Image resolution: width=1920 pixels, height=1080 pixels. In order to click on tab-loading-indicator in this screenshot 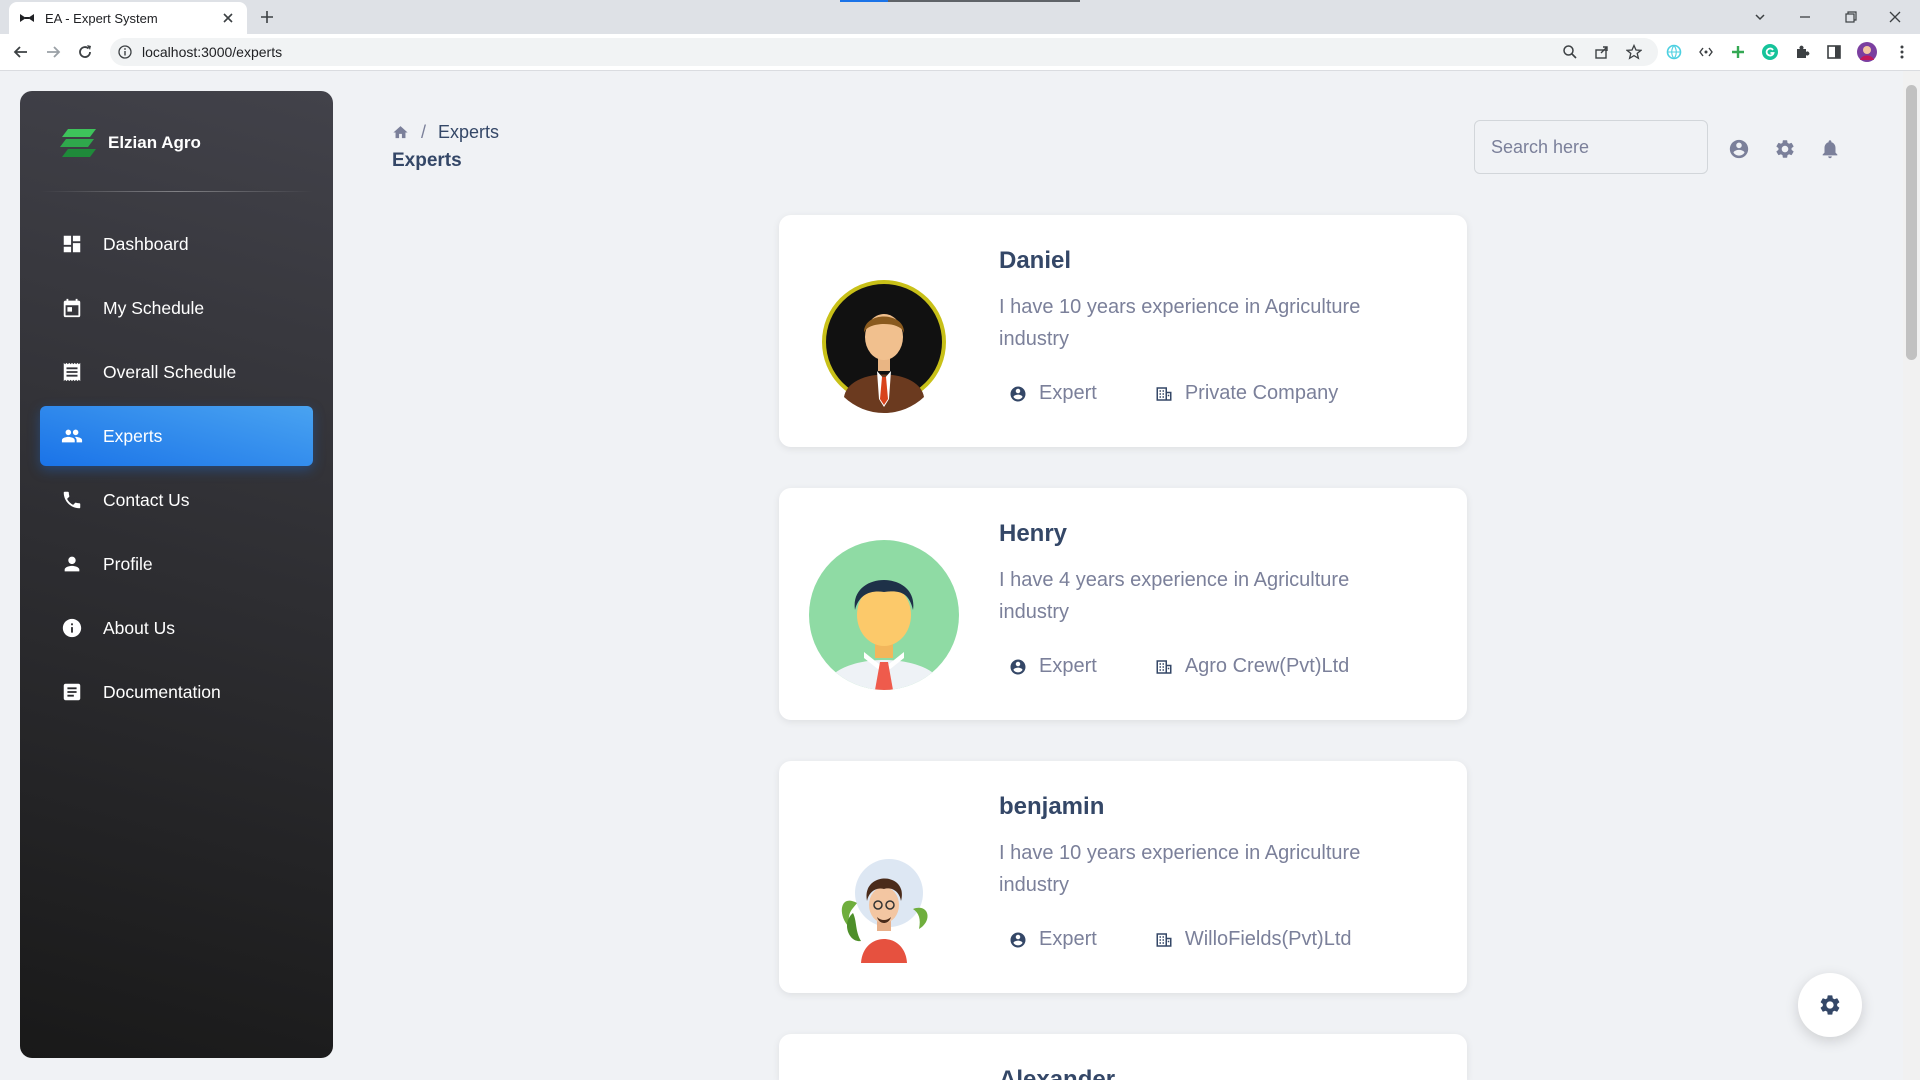, I will do `click(960, 1)`.